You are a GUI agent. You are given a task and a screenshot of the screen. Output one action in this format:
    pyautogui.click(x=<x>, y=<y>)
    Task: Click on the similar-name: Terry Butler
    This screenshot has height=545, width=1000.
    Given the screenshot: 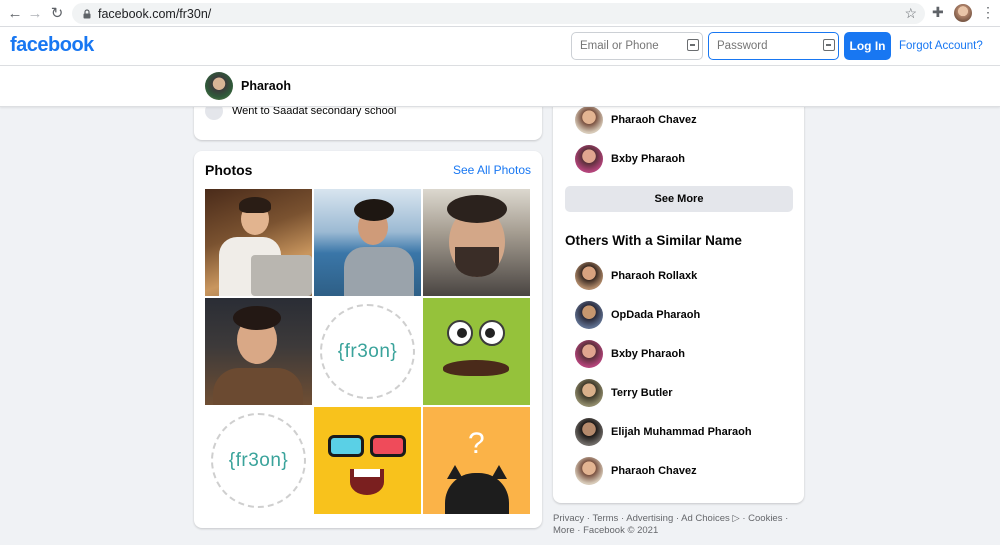 What is the action you would take?
    pyautogui.click(x=642, y=393)
    